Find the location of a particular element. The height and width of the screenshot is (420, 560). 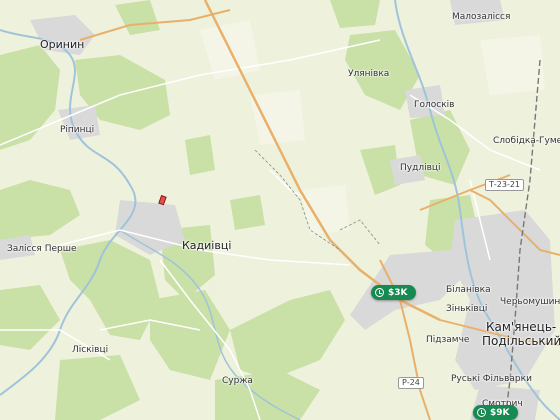

place-label-zalissya: Залісся Перше is located at coordinates (42, 249).